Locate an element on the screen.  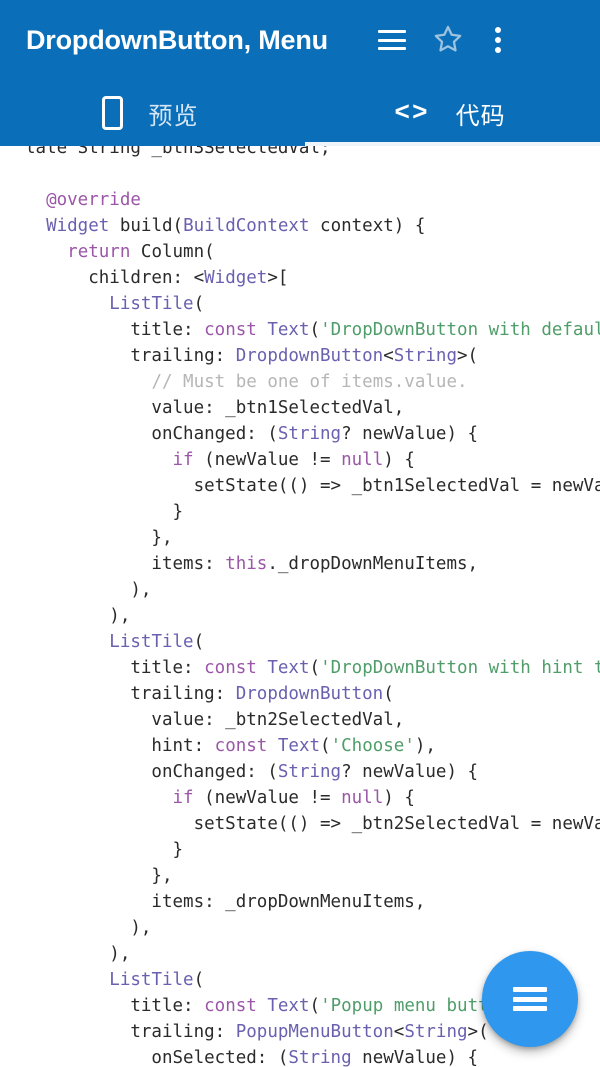
code-line: onSelected: (String newValue) { is located at coordinates (252, 1057).